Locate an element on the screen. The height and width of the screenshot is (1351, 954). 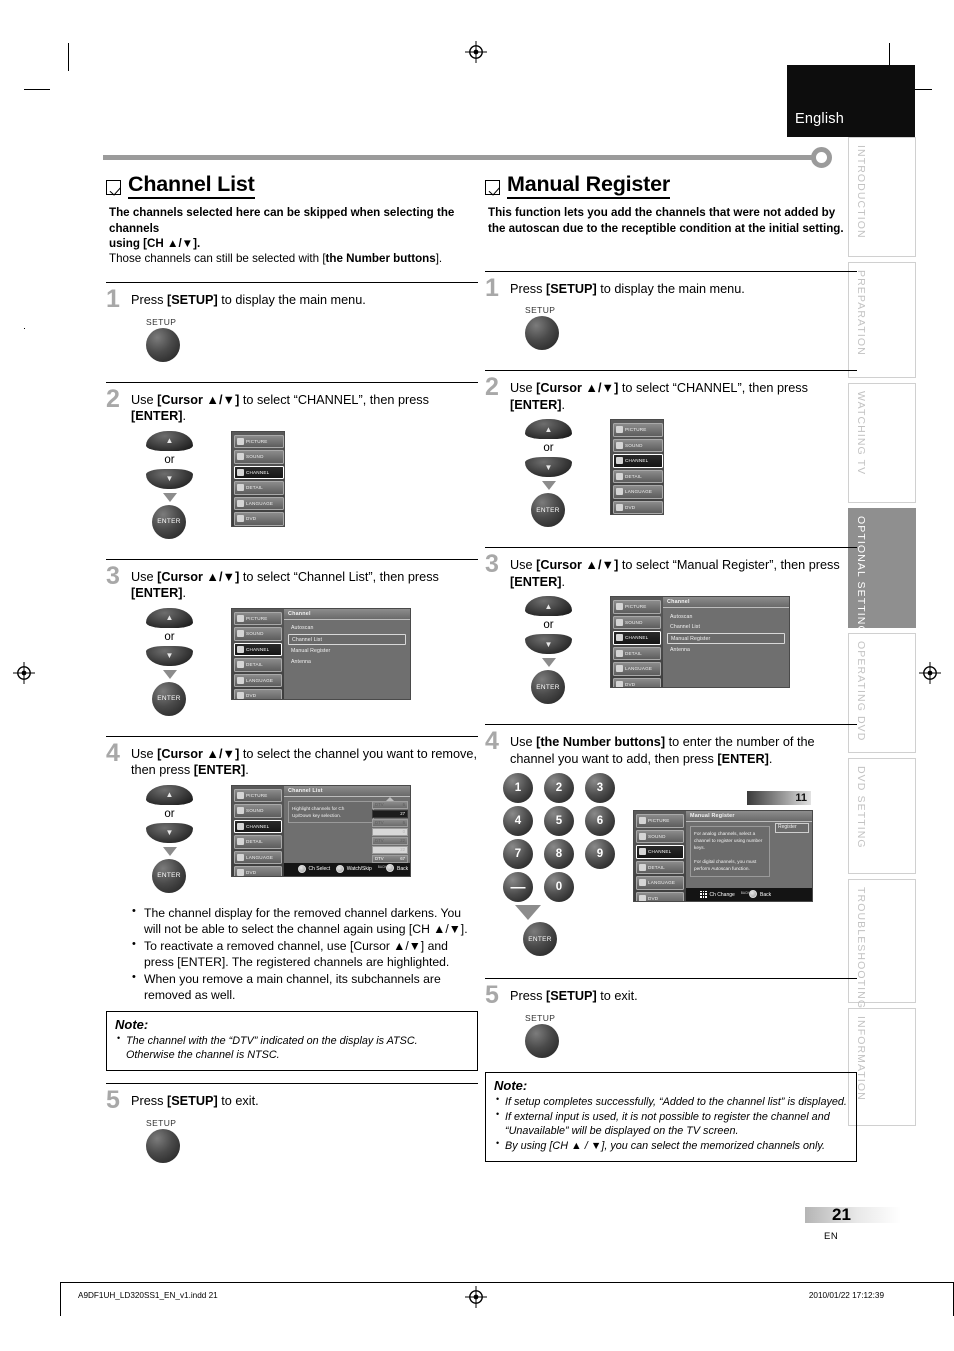
number-key-8: 8 is located at coordinates (559, 854).